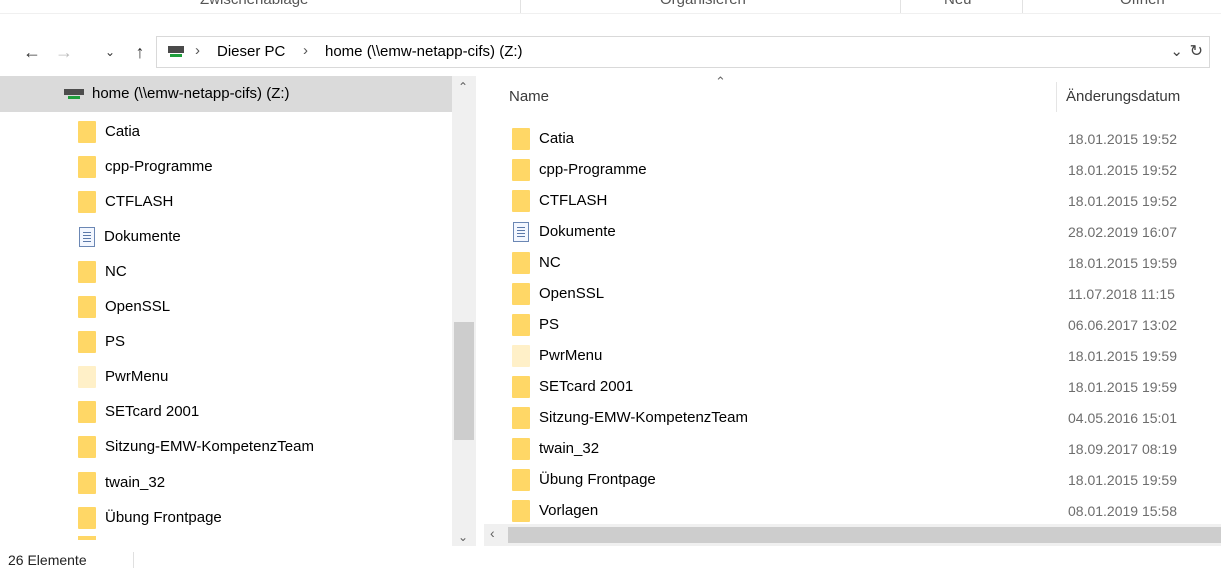 Image resolution: width=1221 pixels, height=572 pixels. What do you see at coordinates (1122, 417) in the screenshot?
I see `file-date: 04.05.2016 15:01` at bounding box center [1122, 417].